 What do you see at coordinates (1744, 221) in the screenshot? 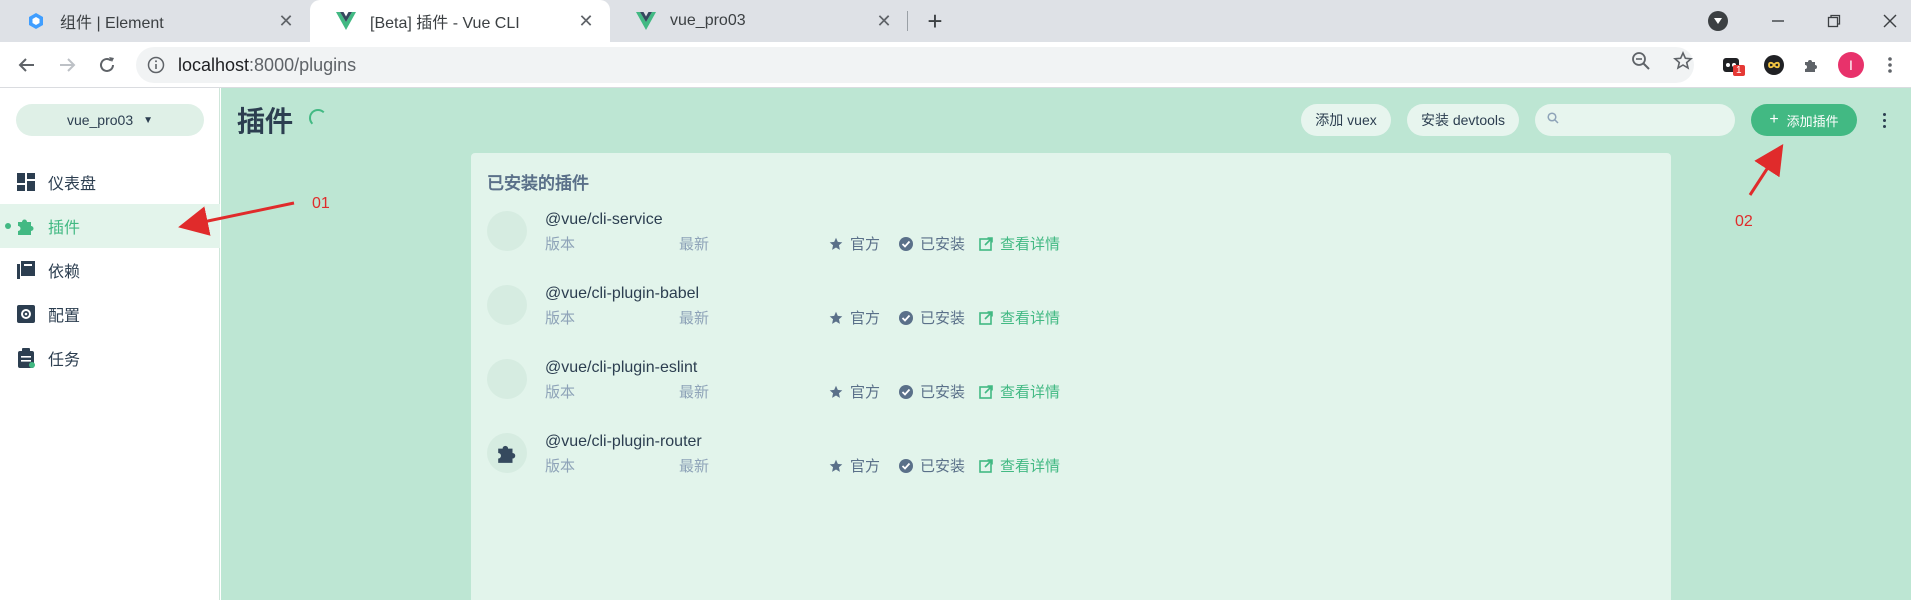
I see `annotation-label-02: 02` at bounding box center [1744, 221].